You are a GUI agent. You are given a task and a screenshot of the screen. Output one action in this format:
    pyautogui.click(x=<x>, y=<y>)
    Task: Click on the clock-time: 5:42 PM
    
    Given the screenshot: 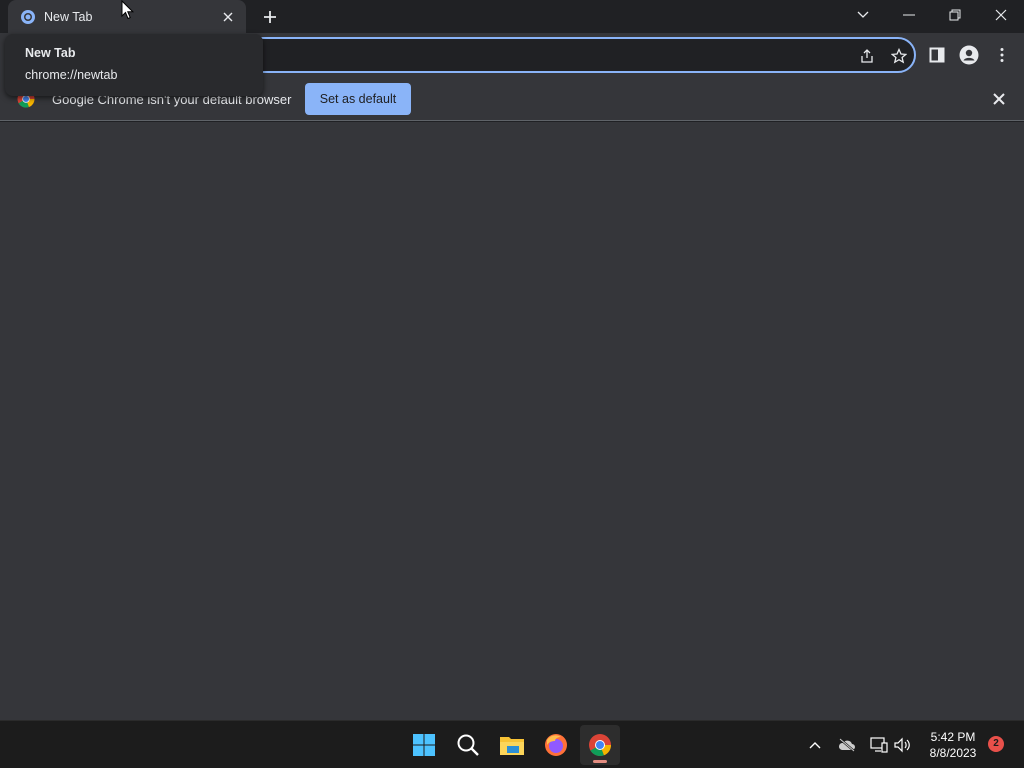 What is the action you would take?
    pyautogui.click(x=953, y=737)
    